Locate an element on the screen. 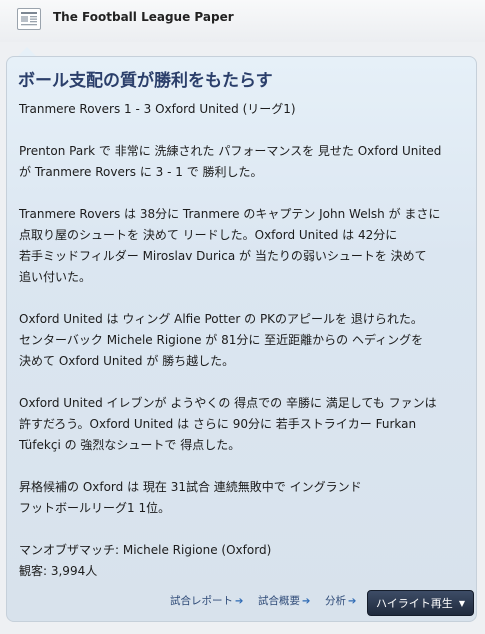  text-line: が Tranmere Rovers に 3 - 1 で 勝利した。 is located at coordinates (141, 172).